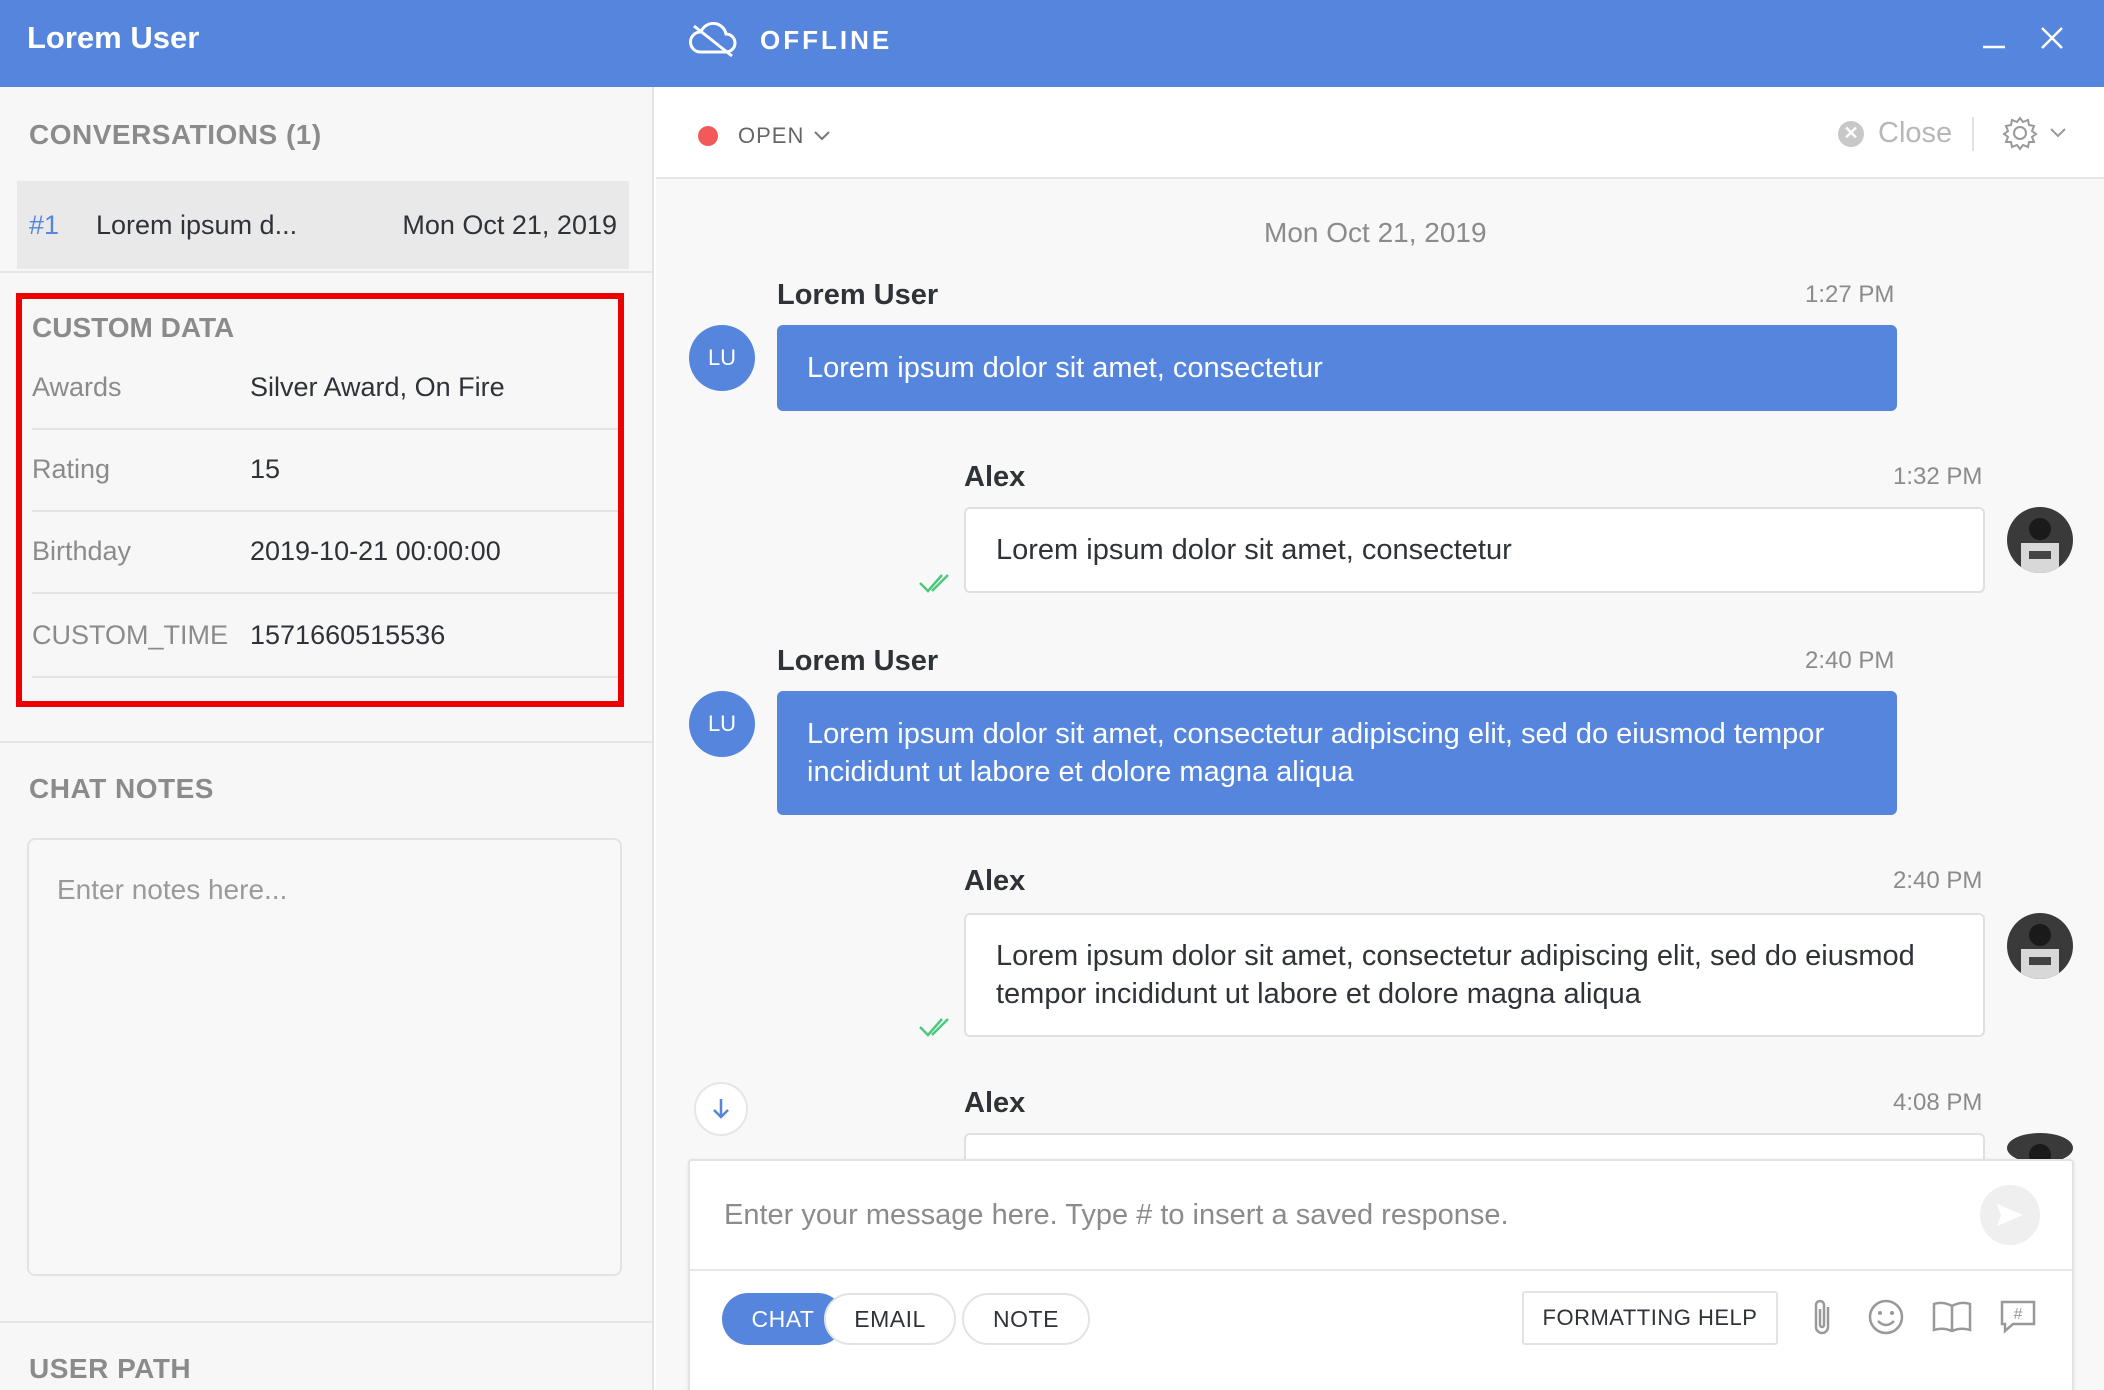 The height and width of the screenshot is (1390, 2104). What do you see at coordinates (175, 134) in the screenshot?
I see `conversations-title: CONVERSATIONS (1)` at bounding box center [175, 134].